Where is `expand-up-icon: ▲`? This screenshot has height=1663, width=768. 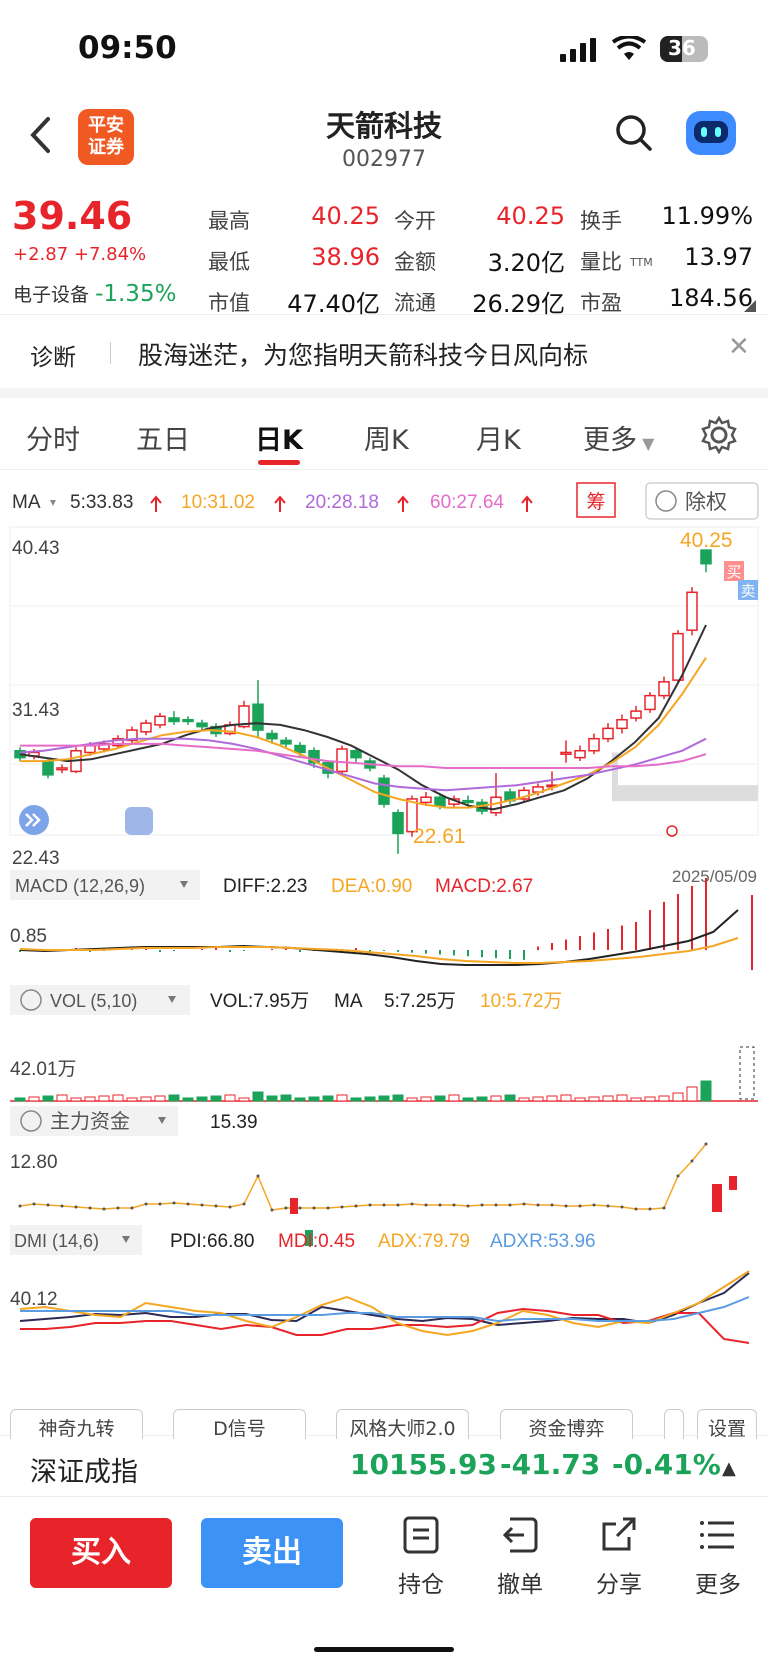
expand-up-icon: ▲ is located at coordinates (729, 1468).